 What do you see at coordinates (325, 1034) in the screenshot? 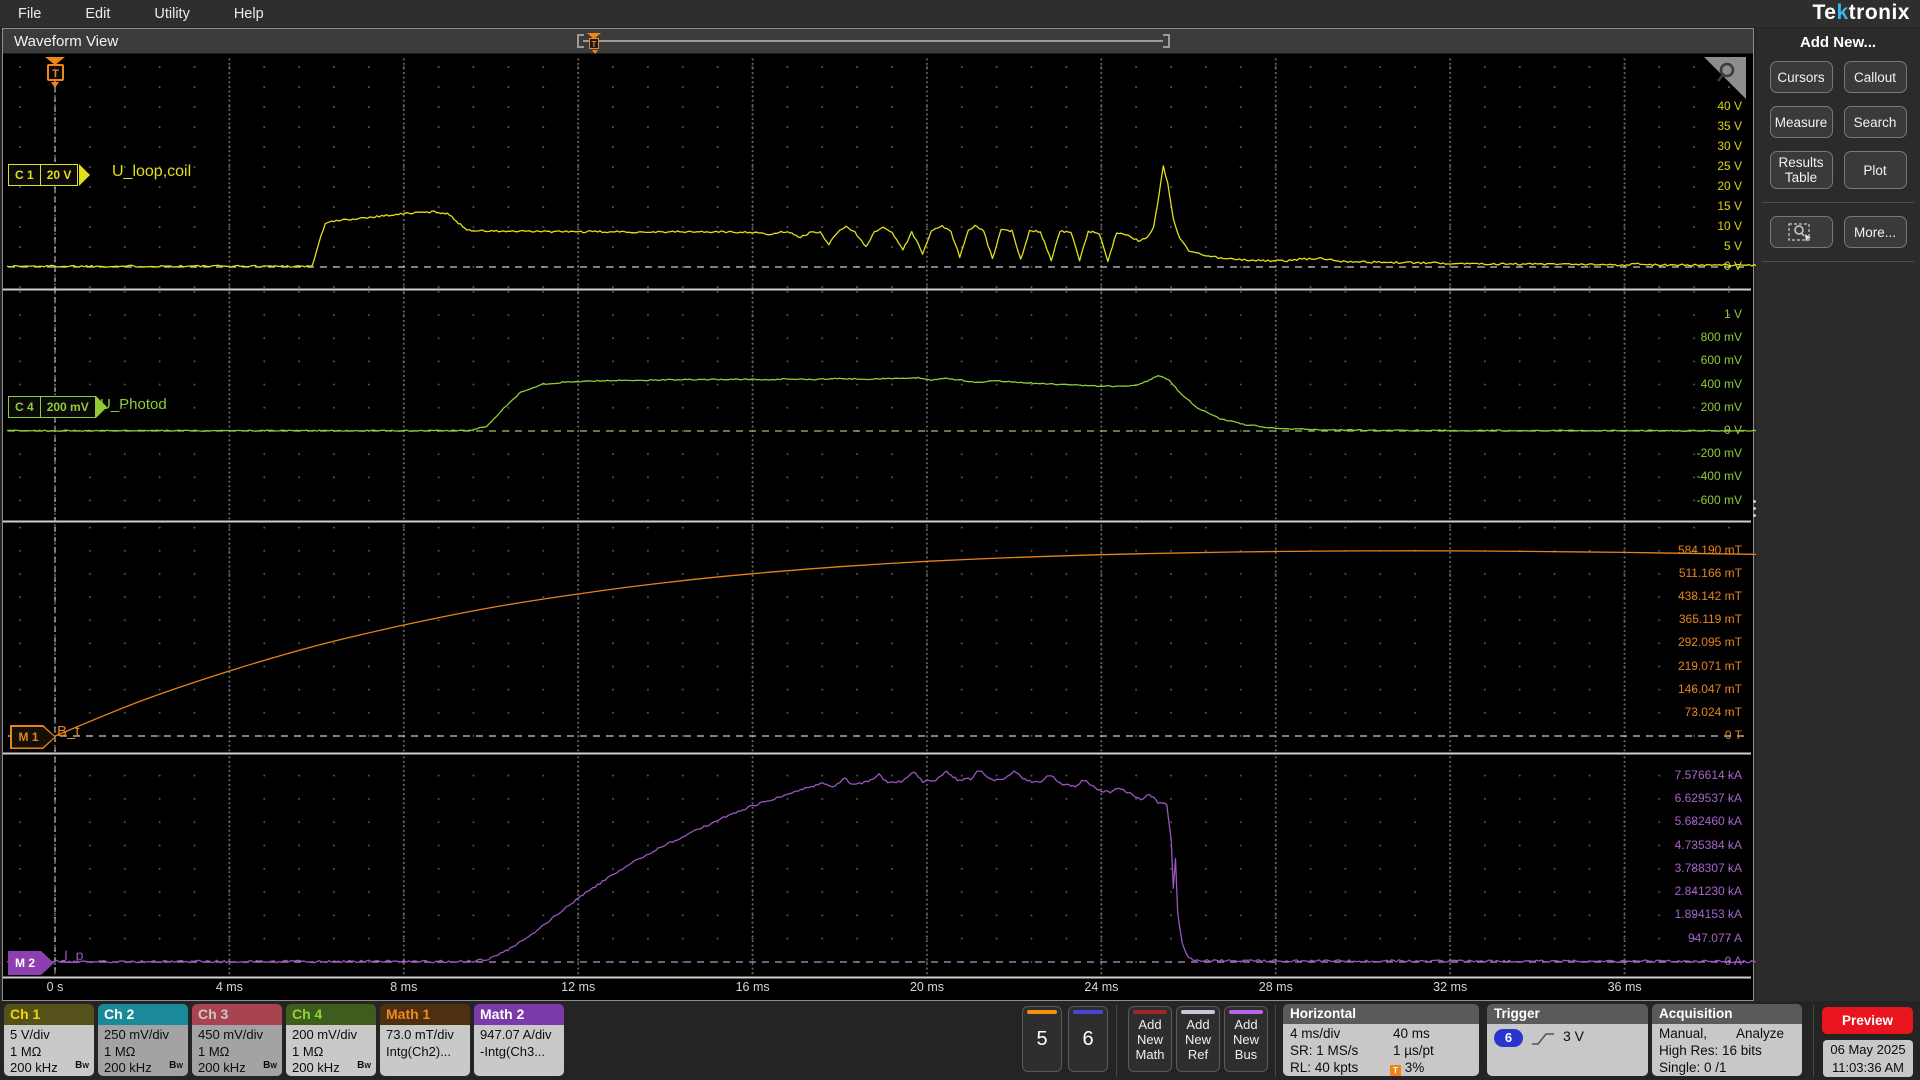
I see `ch4-scale: 200 mV/div` at bounding box center [325, 1034].